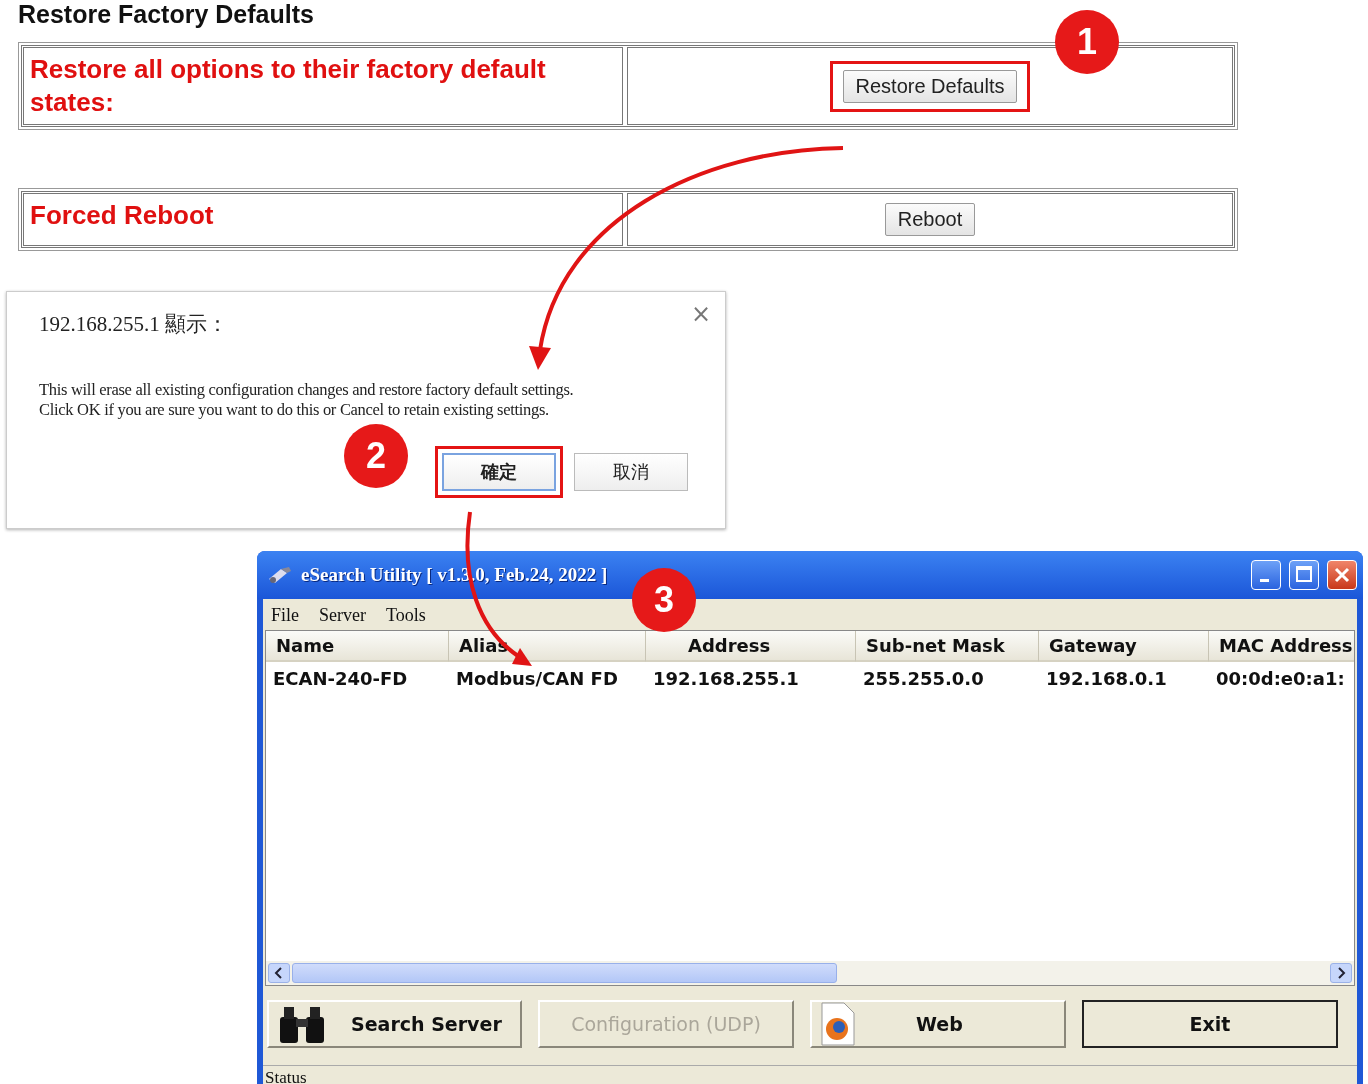 Image resolution: width=1368 pixels, height=1084 pixels. What do you see at coordinates (1280, 678) in the screenshot?
I see `table-cell-text: 00:0d:e0:a1:` at bounding box center [1280, 678].